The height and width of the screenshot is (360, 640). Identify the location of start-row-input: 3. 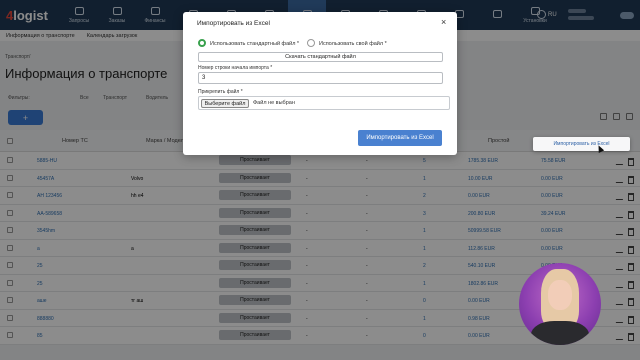
(320, 78).